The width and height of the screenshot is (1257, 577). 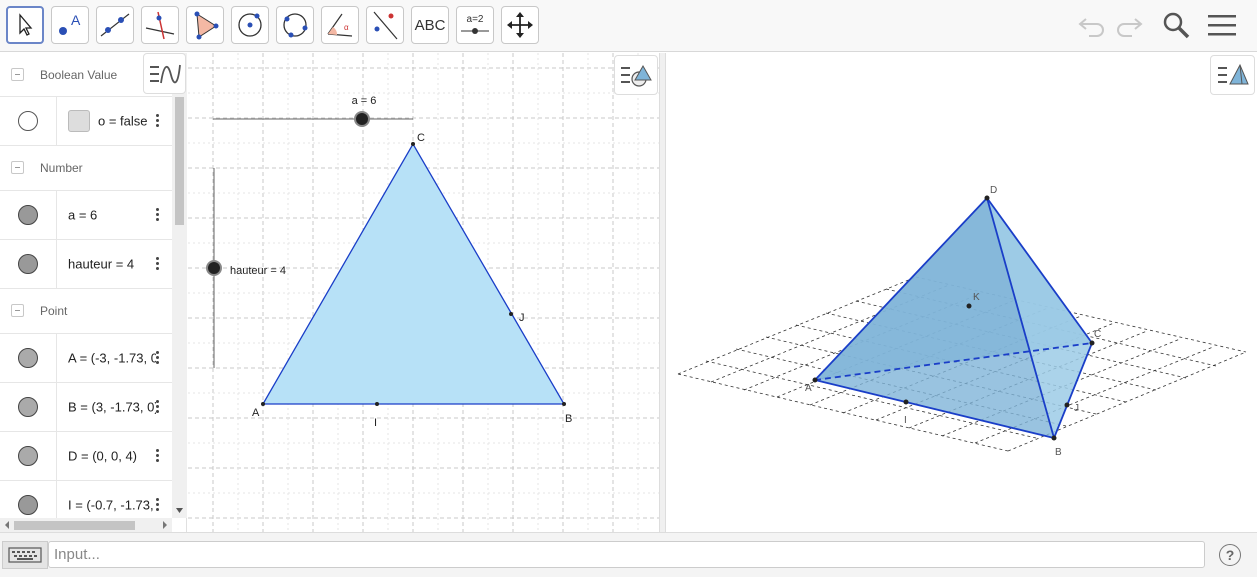 I want to click on angle-icon: α, so click(x=340, y=25).